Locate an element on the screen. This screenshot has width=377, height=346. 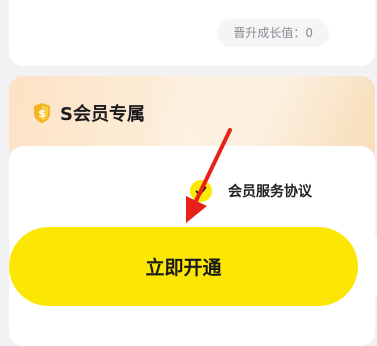
check-icon is located at coordinates (201, 191).